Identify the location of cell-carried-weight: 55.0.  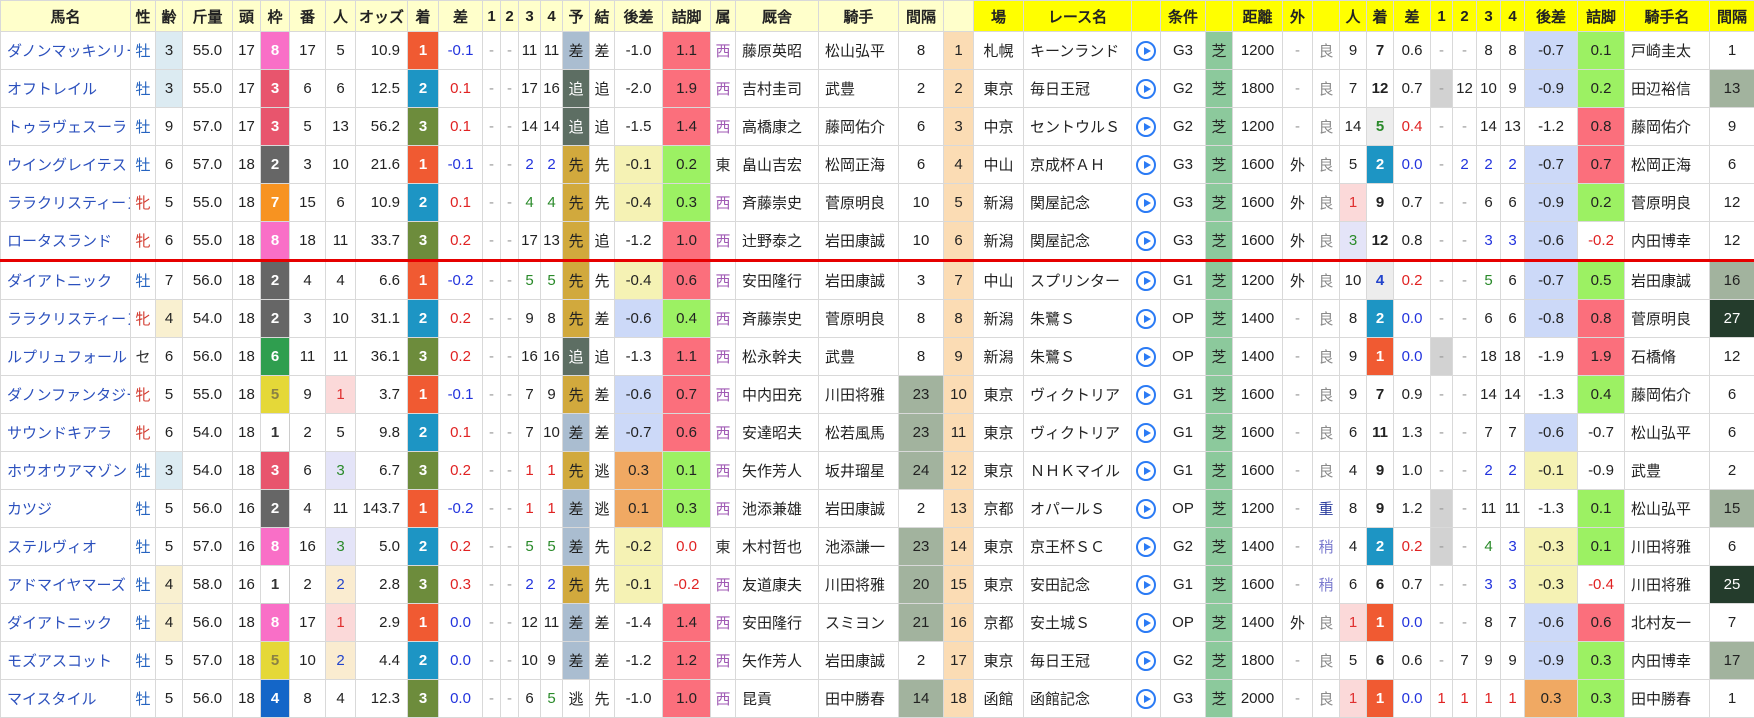
(208, 241).